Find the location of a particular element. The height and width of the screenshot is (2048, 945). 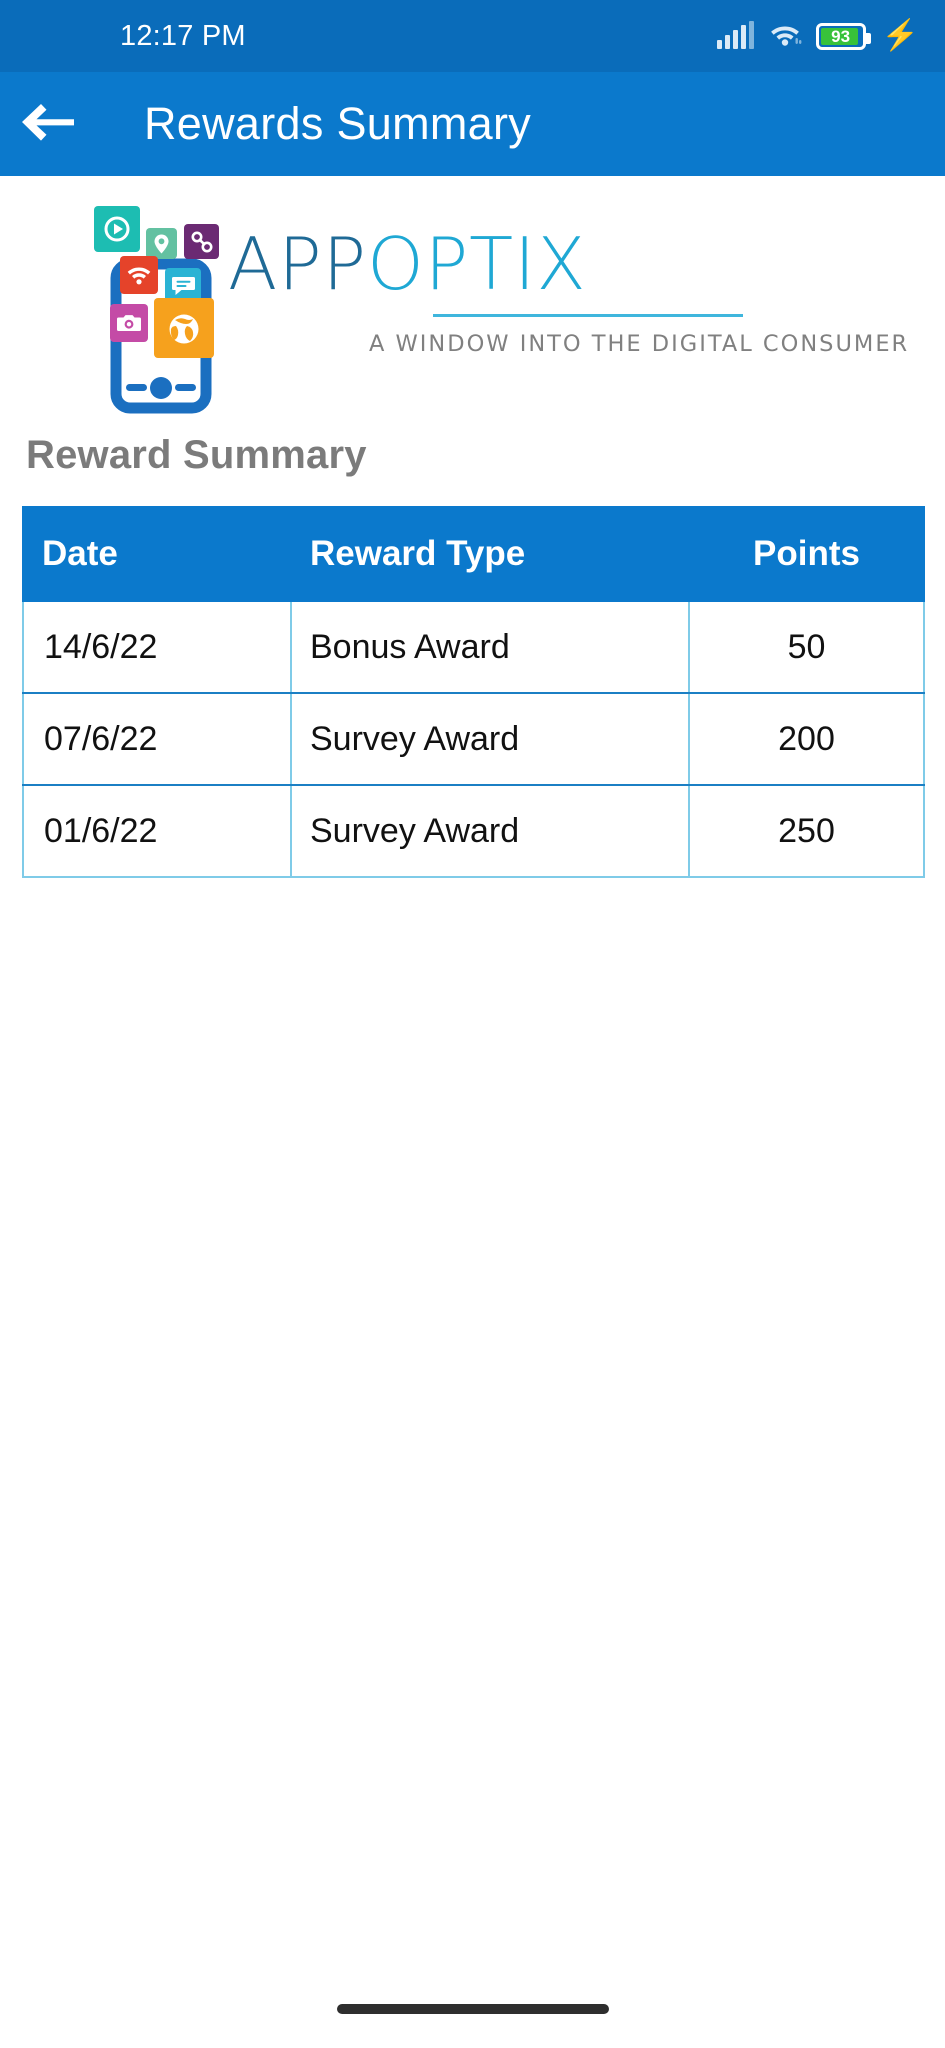

link-icon is located at coordinates (201, 241).